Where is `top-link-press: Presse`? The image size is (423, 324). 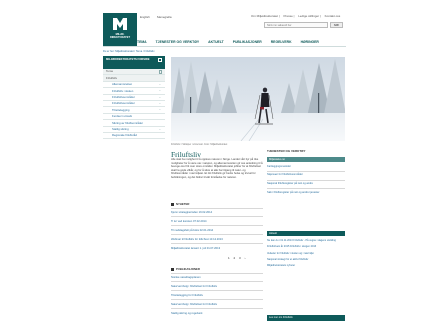 top-link-press: Presse is located at coordinates (287, 16).